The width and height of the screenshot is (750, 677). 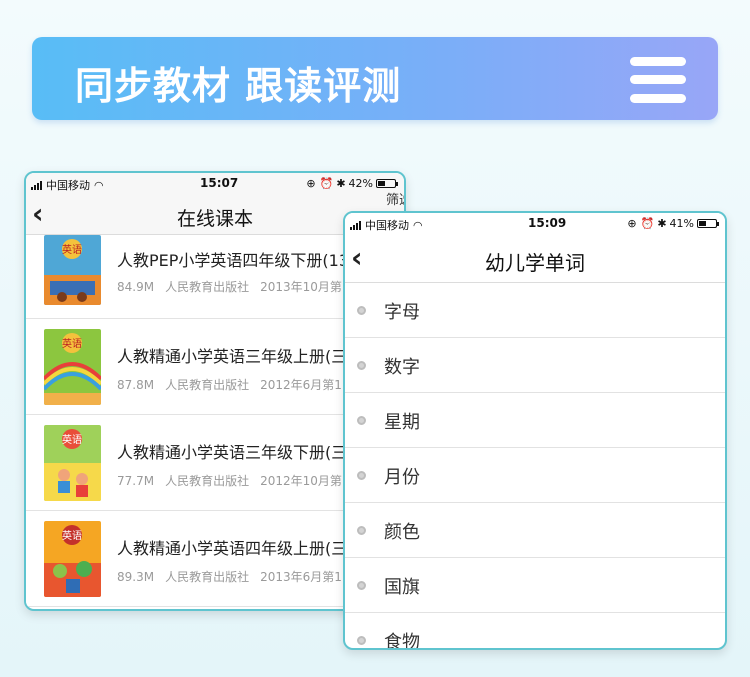 I want to click on status-time: 15:07, so click(x=219, y=183).